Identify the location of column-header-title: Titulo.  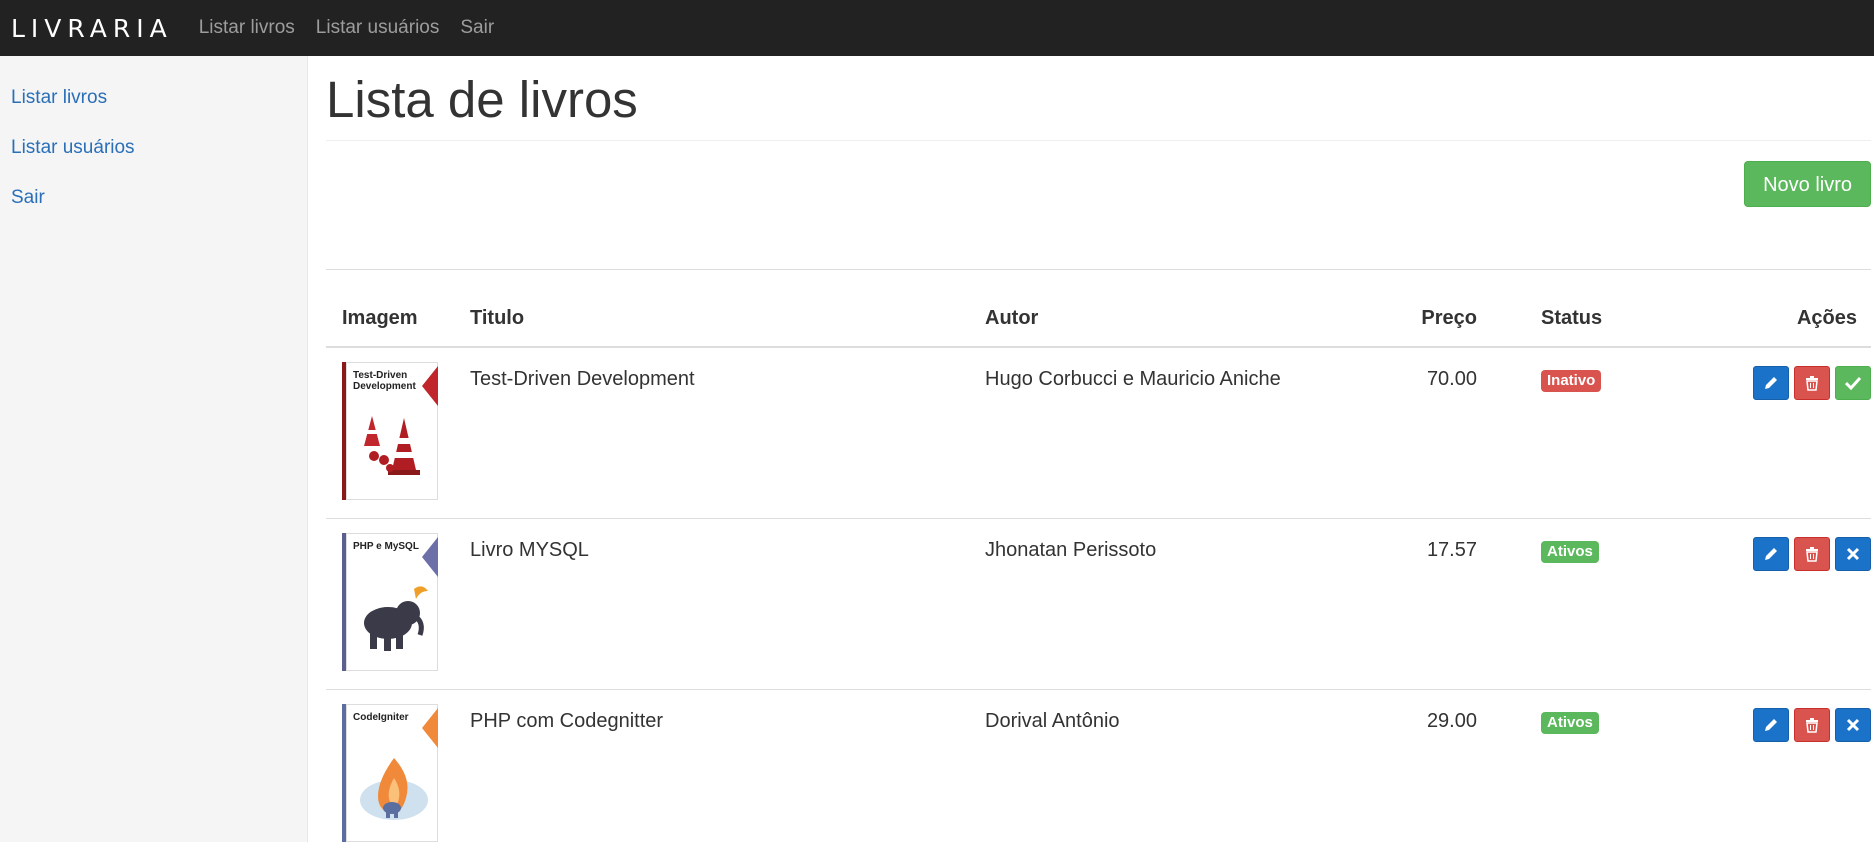
(711, 309).